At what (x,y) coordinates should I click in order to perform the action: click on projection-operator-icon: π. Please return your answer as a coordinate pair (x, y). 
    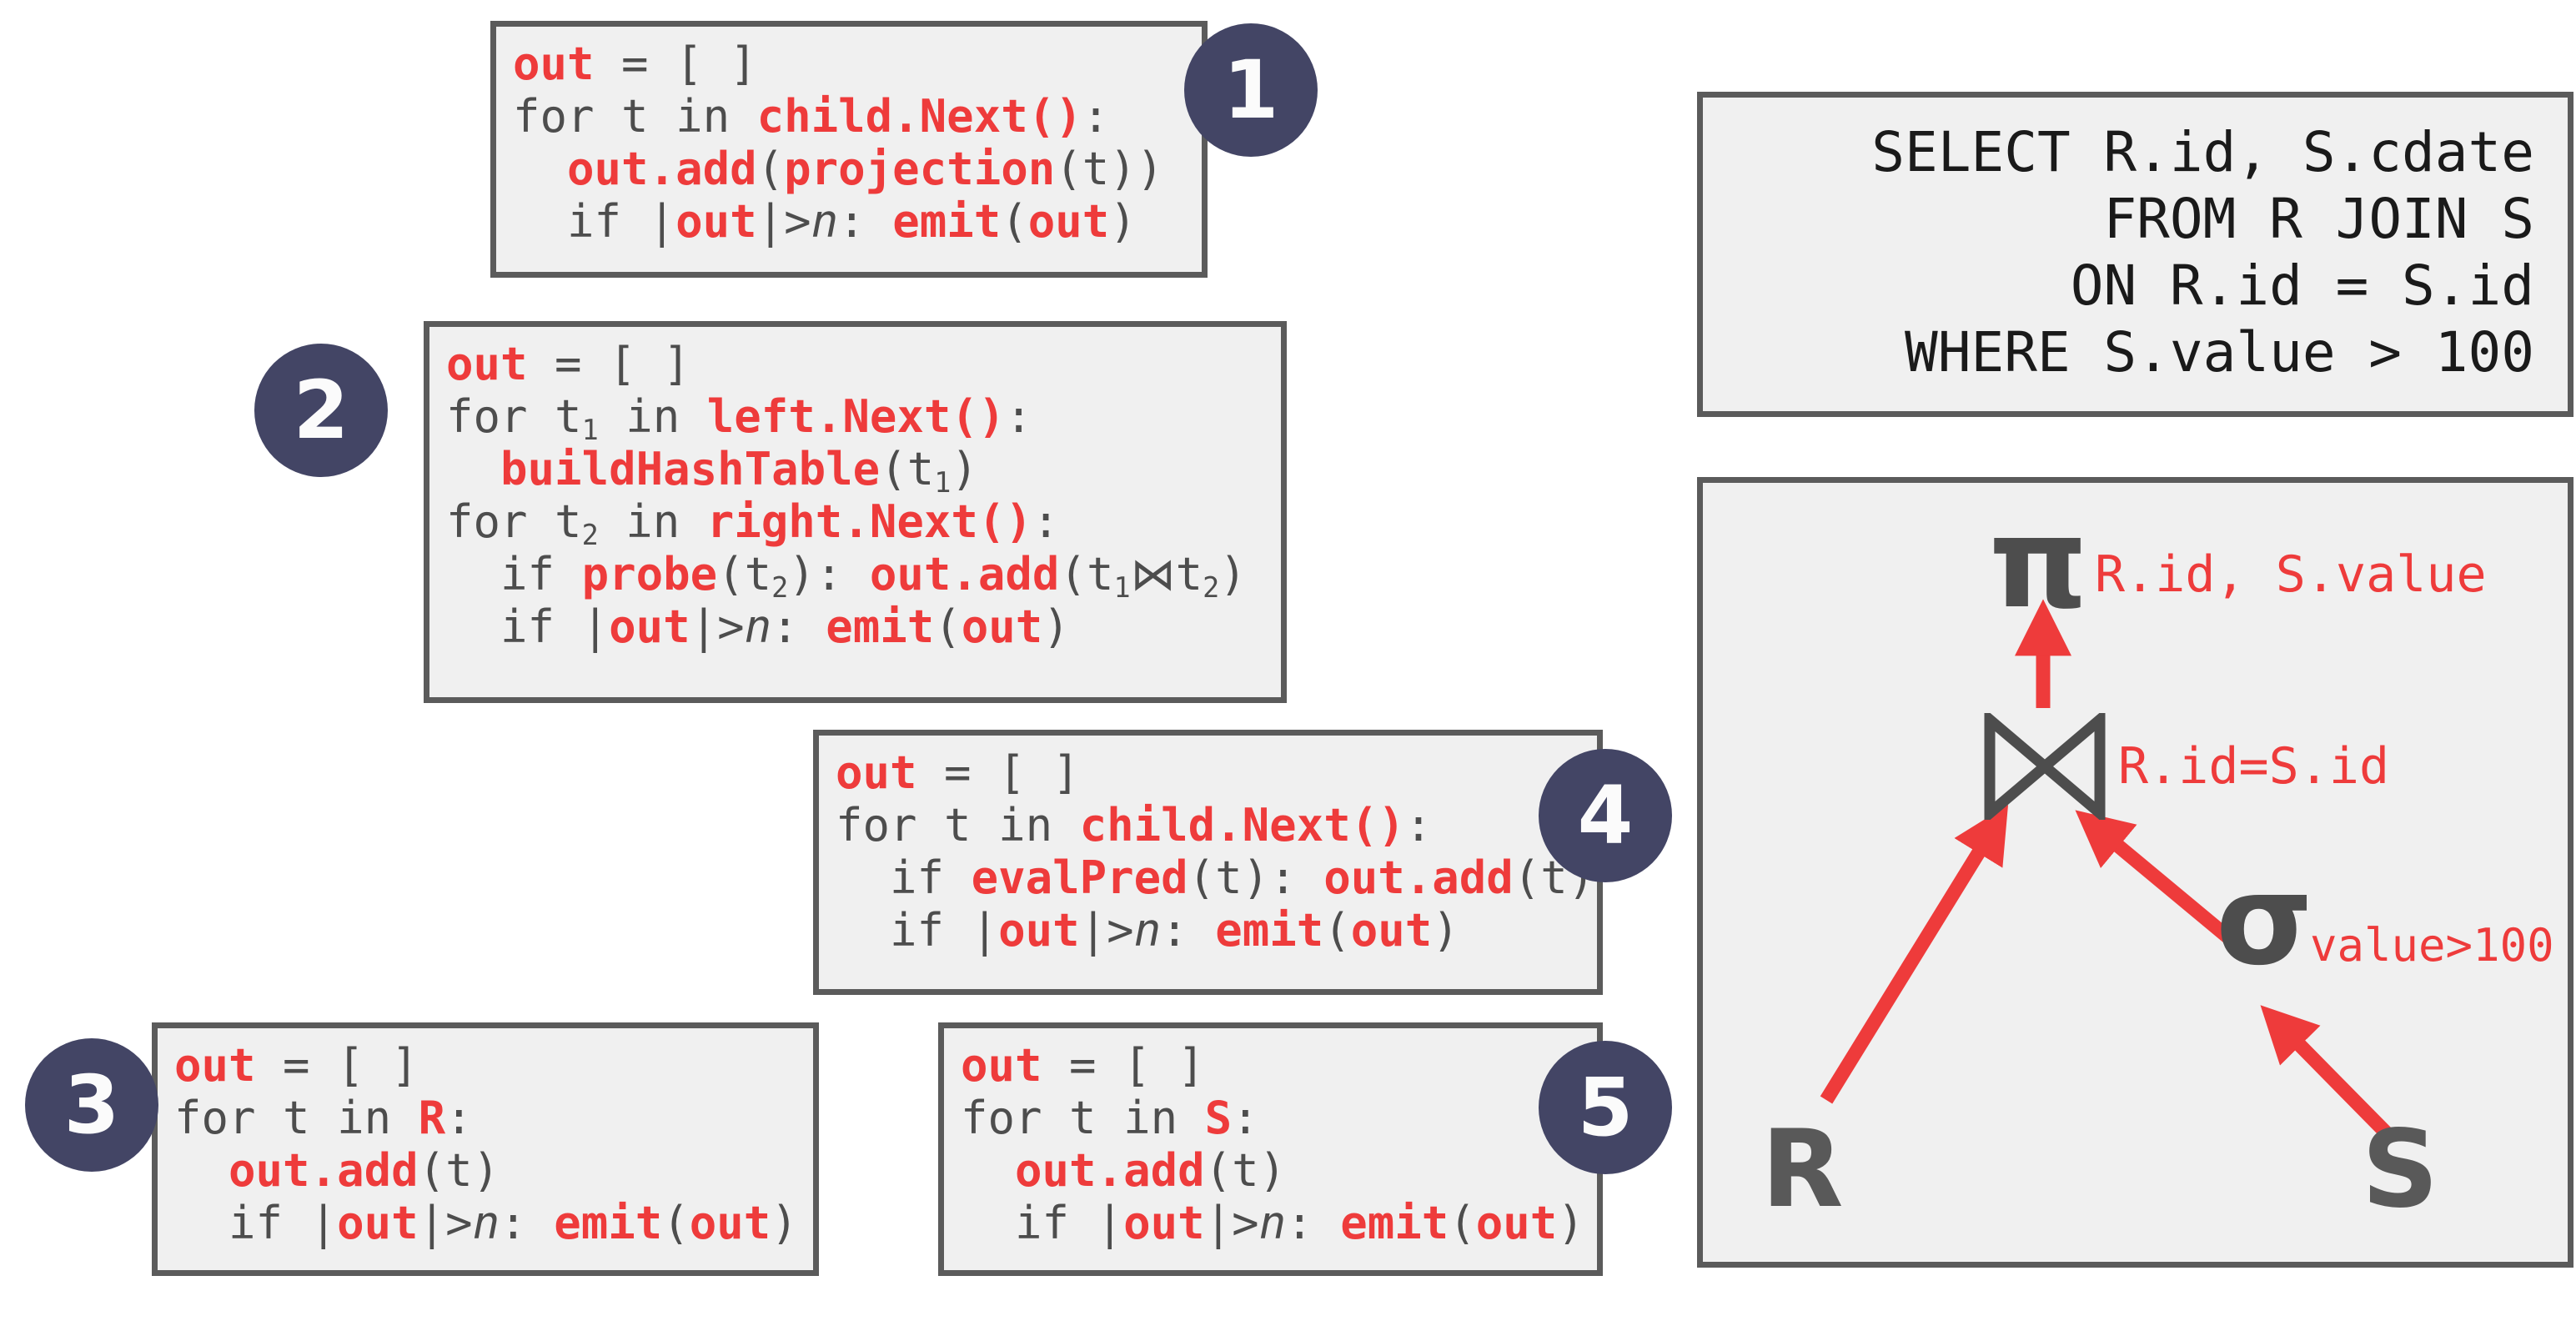
    Looking at the image, I should click on (2038, 563).